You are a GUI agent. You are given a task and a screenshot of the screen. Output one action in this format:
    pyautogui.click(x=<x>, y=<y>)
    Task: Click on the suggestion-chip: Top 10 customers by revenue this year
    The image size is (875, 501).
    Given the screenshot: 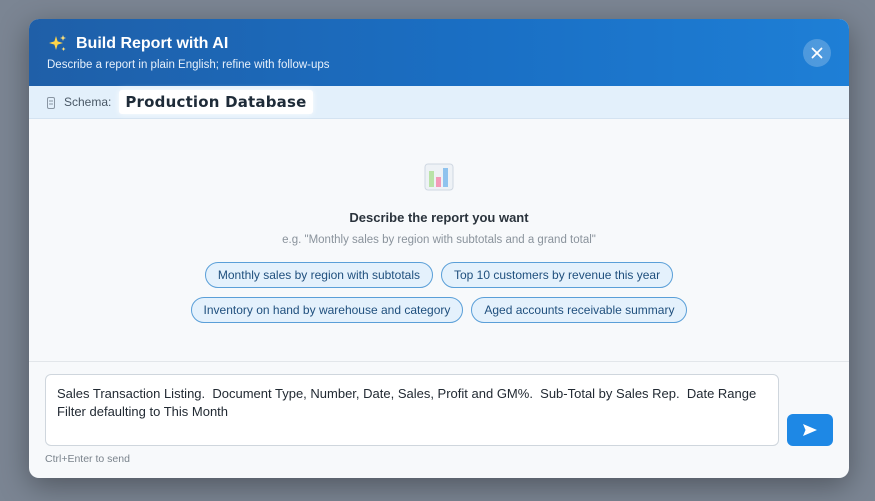 What is the action you would take?
    pyautogui.click(x=557, y=275)
    